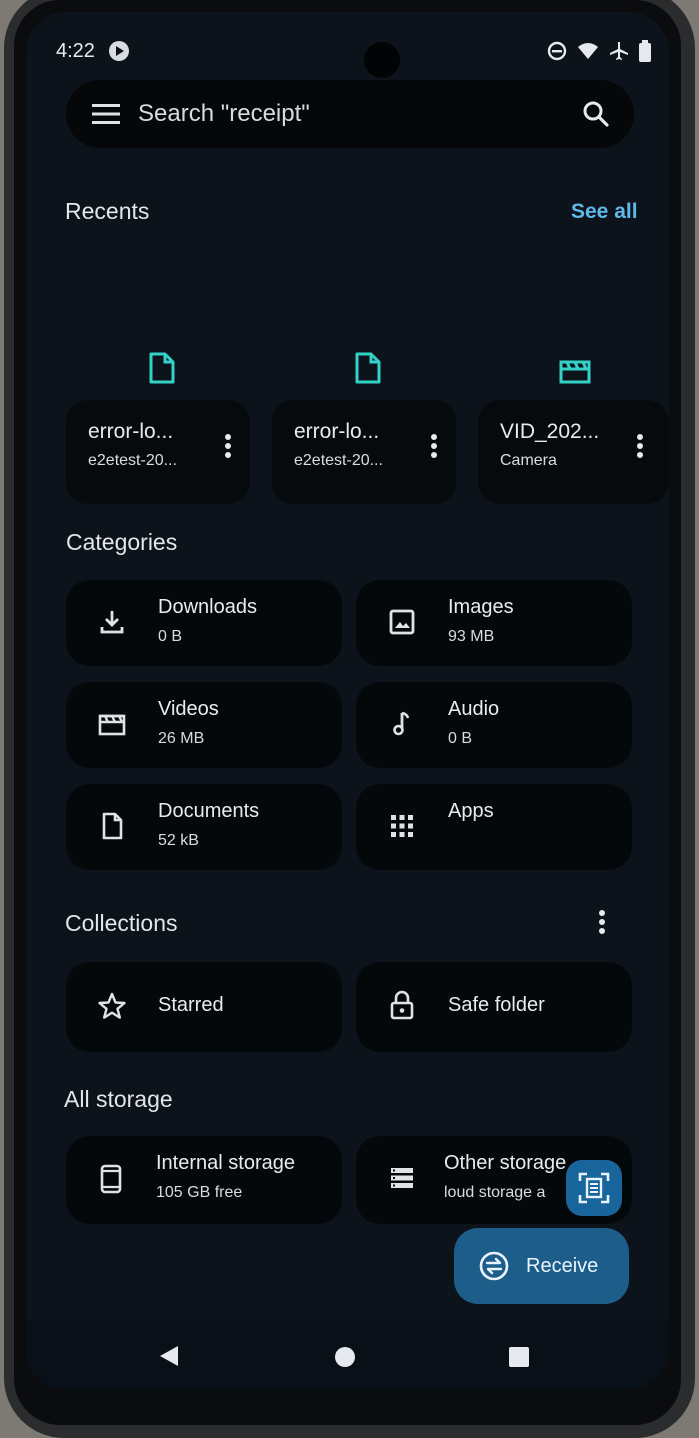 The height and width of the screenshot is (1438, 699). Describe the element at coordinates (360, 114) in the screenshot. I see `search-input: Search "receipt"` at that location.